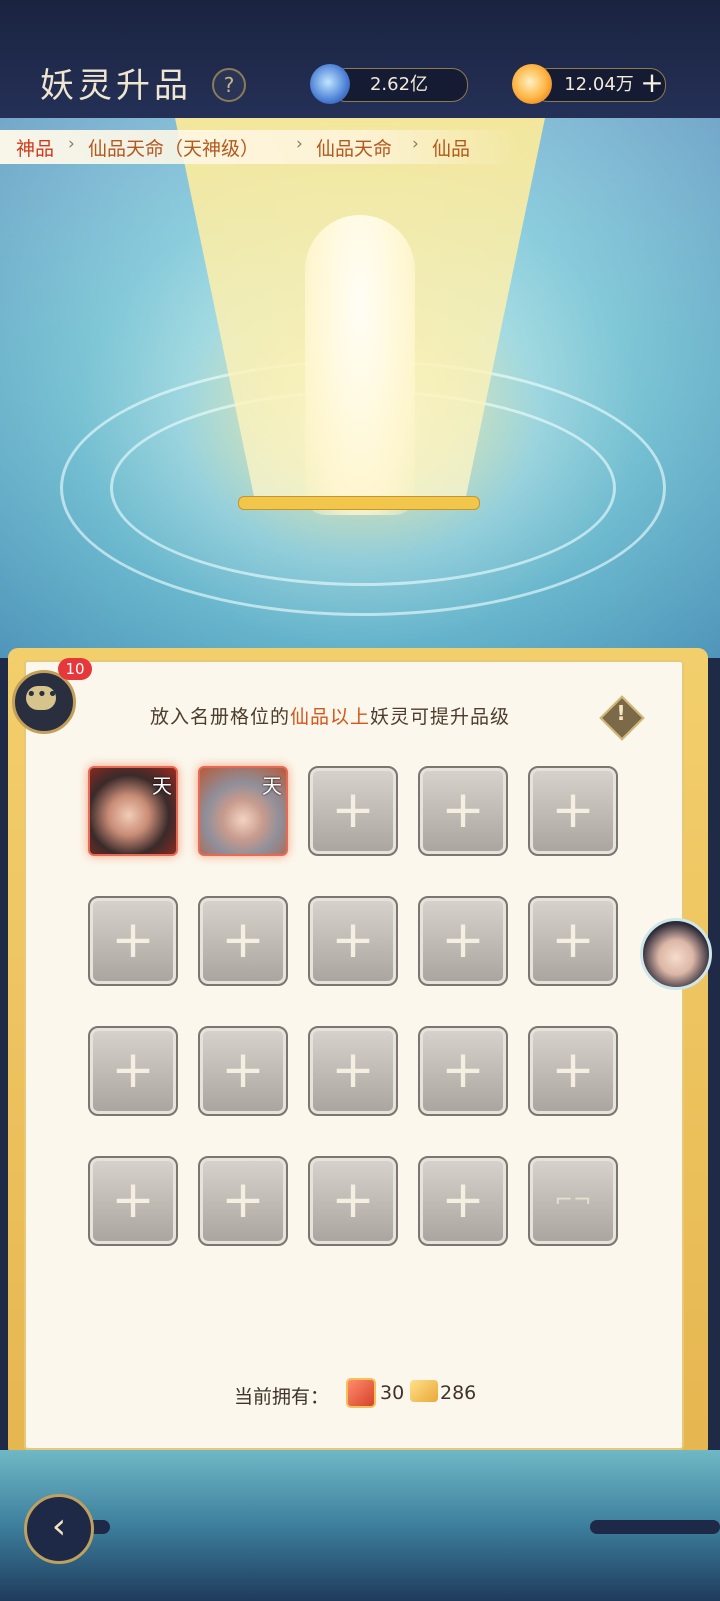 This screenshot has height=1601, width=720. Describe the element at coordinates (652, 83) in the screenshot. I see `add-currency-button: +` at that location.